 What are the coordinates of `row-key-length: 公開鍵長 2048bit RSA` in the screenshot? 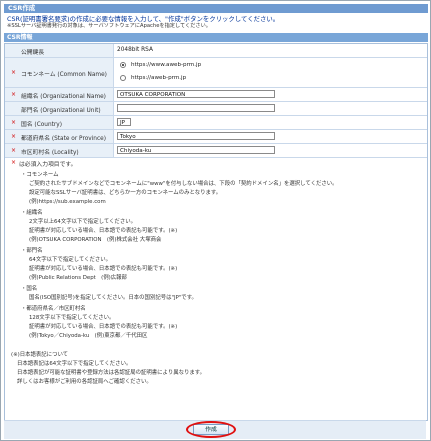 It's located at (216, 51).